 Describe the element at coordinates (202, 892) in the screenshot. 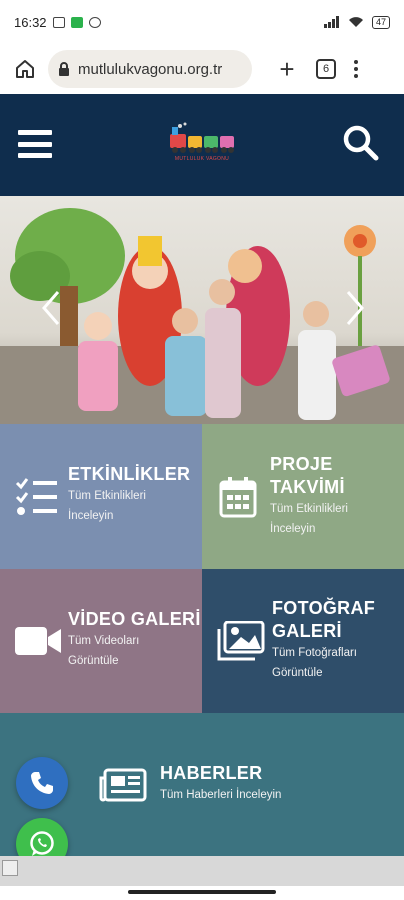

I see `home-gesture-handle` at that location.